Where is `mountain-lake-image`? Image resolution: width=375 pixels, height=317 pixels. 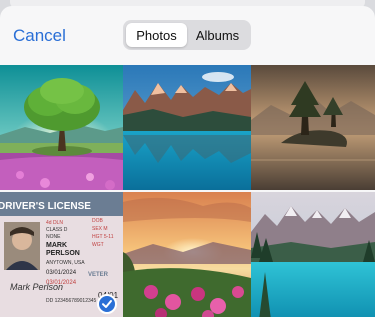
mountain-lake-image is located at coordinates (187, 127).